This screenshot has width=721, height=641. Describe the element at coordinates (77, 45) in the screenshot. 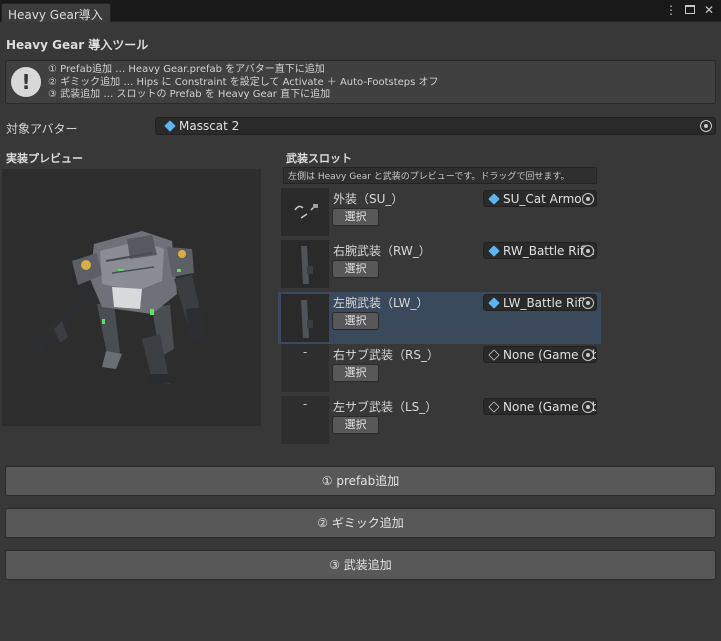

I see `tool-title: Heavy Gear 導入ツール` at that location.